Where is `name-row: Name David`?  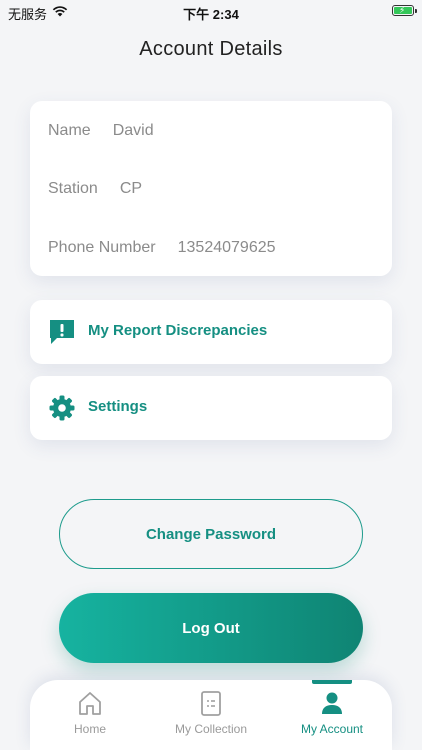
name-row: Name David is located at coordinates (101, 131).